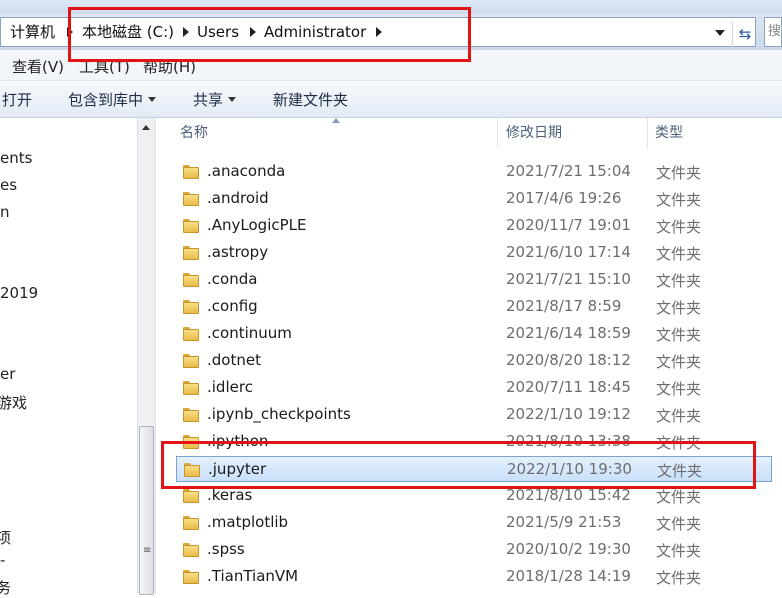 Image resolution: width=782 pixels, height=598 pixels. Describe the element at coordinates (564, 522) in the screenshot. I see `file-date: 2021/5/9 21:53` at that location.